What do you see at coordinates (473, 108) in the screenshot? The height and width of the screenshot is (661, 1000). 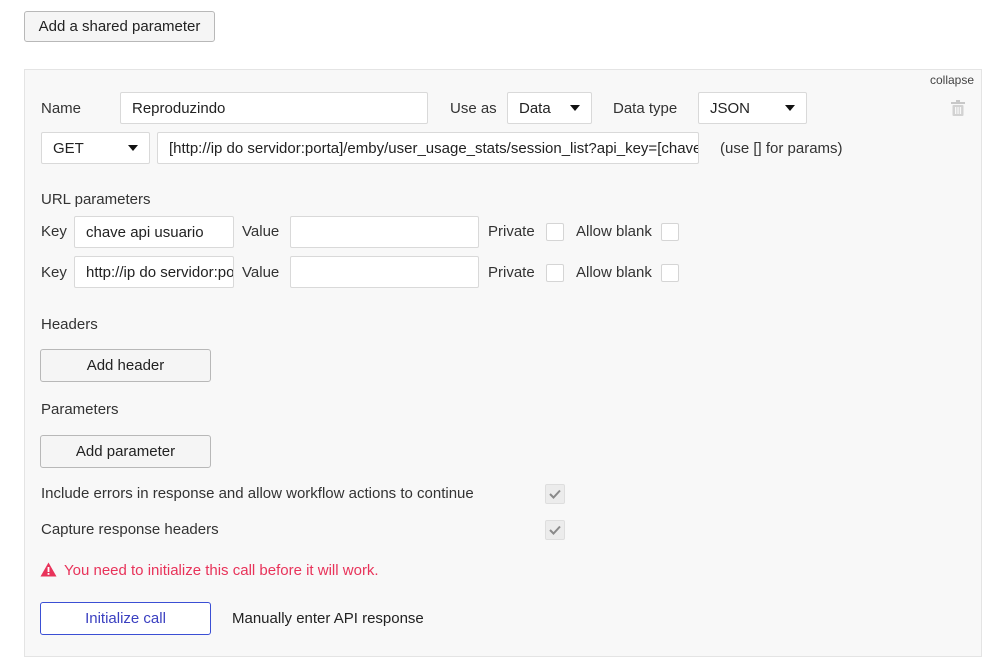 I see `use-as-label: Use as` at bounding box center [473, 108].